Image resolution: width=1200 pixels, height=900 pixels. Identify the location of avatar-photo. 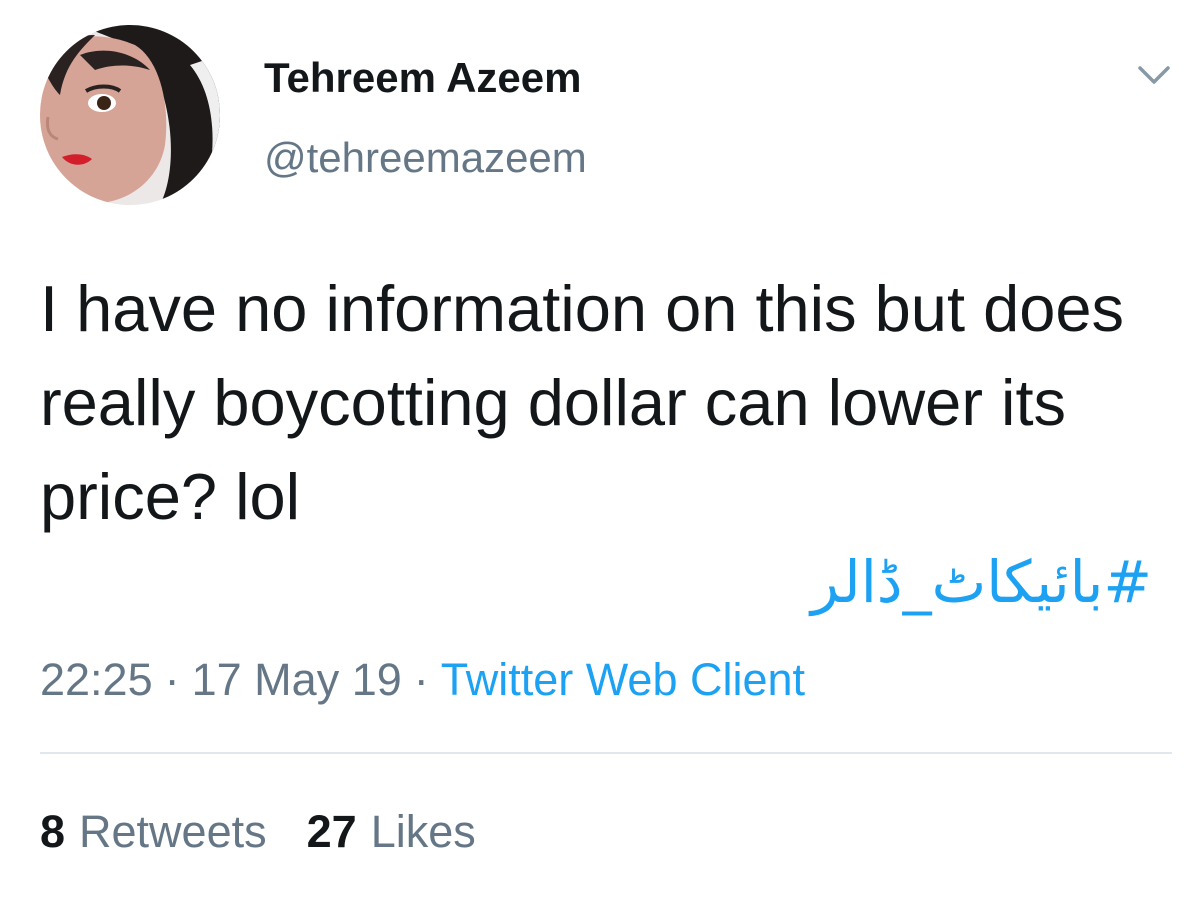
(130, 115).